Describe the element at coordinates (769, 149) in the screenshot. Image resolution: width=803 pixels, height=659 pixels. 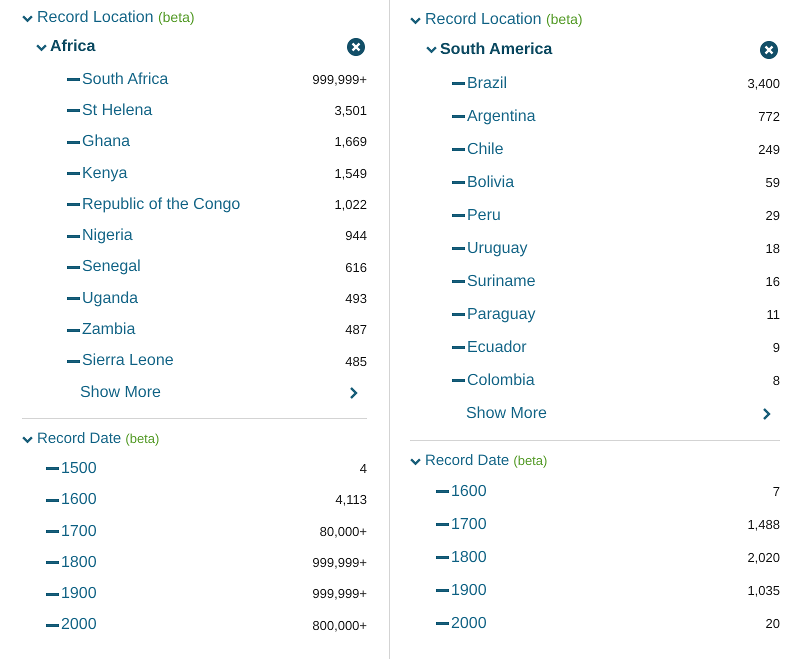
I see `result-count: 249` at that location.